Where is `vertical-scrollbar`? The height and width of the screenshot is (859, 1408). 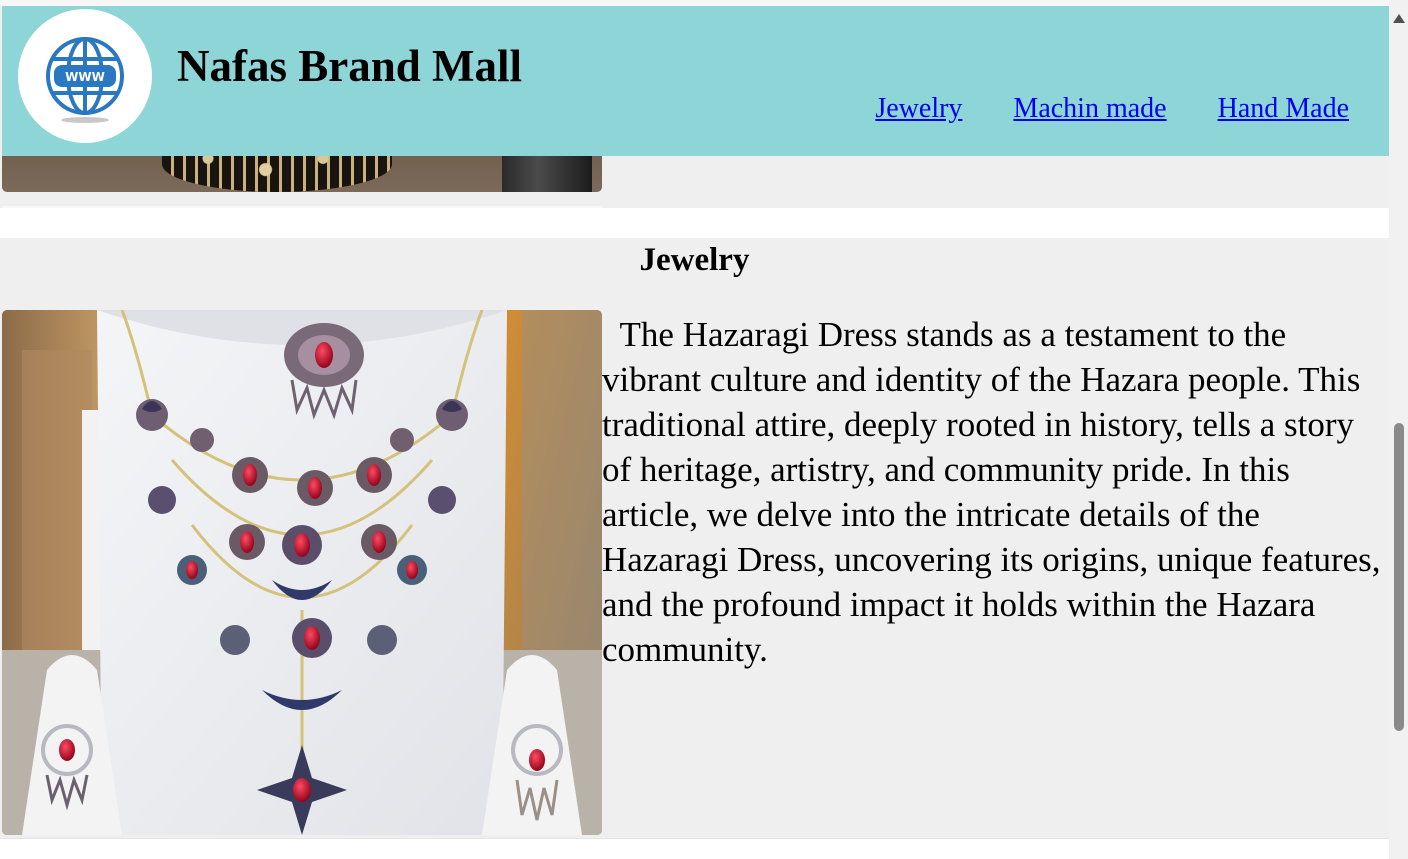
vertical-scrollbar is located at coordinates (1398, 429).